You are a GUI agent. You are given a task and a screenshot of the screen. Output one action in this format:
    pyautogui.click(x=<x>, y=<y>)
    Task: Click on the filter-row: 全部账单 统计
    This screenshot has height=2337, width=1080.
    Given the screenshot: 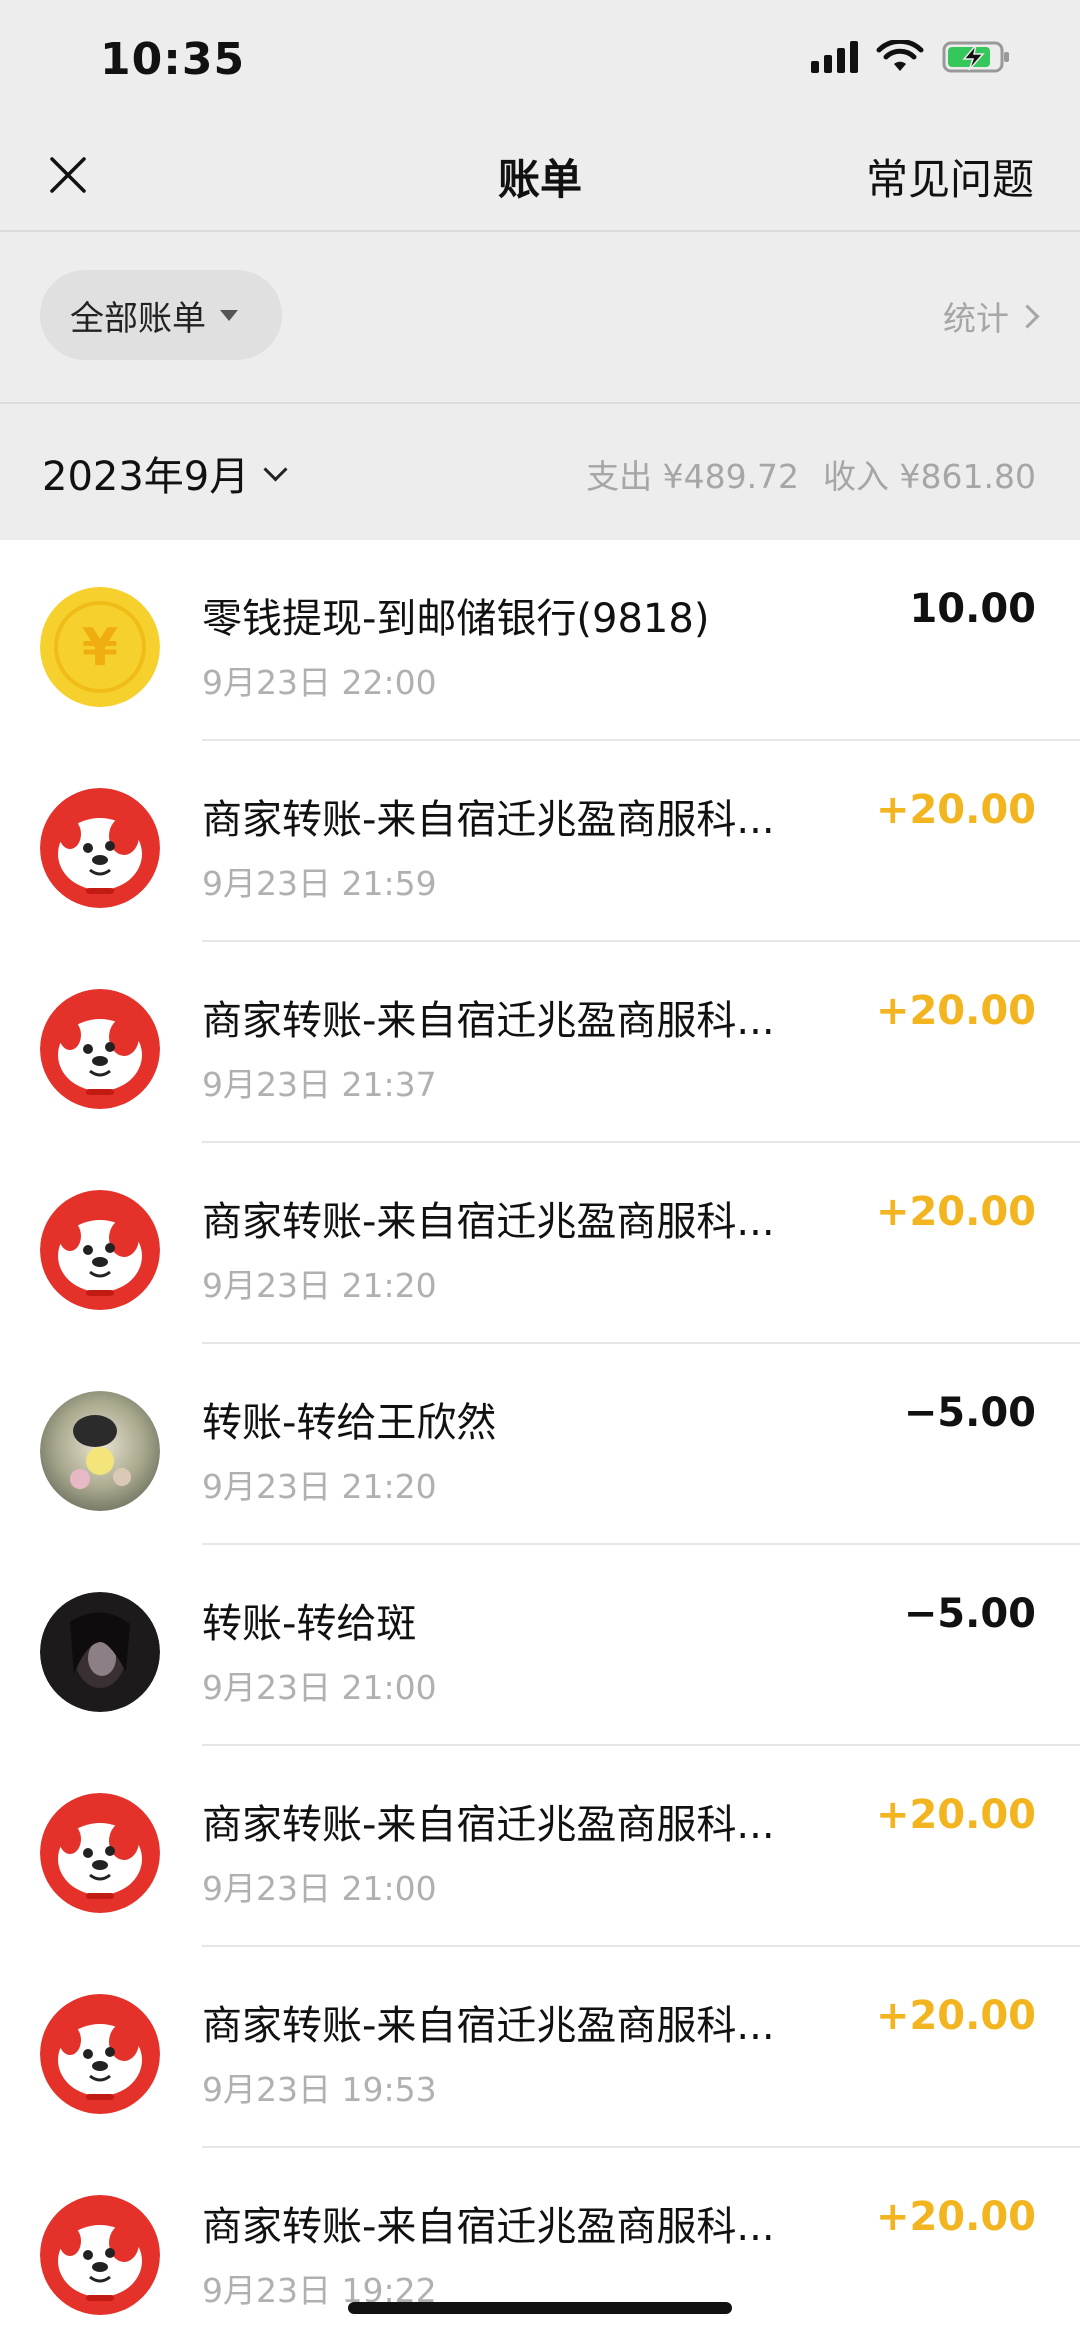 What is the action you would take?
    pyautogui.click(x=540, y=318)
    